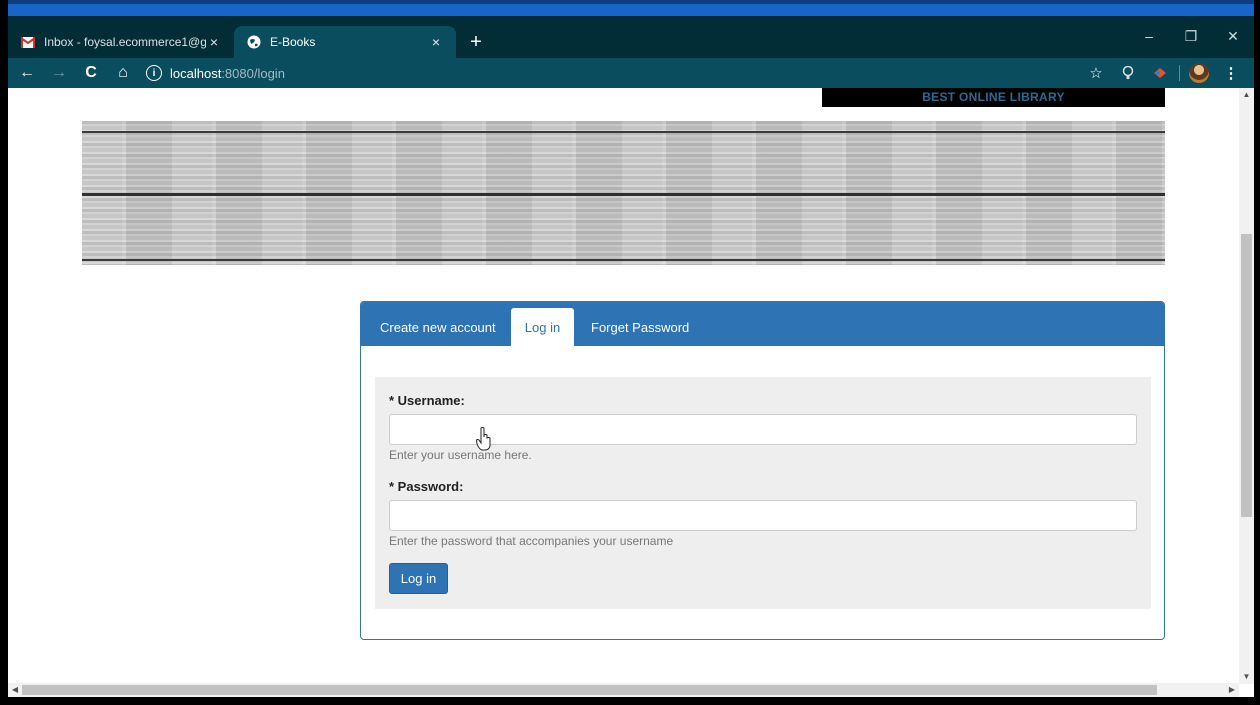 This screenshot has height=705, width=1260. Describe the element at coordinates (1233, 36) in the screenshot. I see `close-window-button: ✕` at that location.